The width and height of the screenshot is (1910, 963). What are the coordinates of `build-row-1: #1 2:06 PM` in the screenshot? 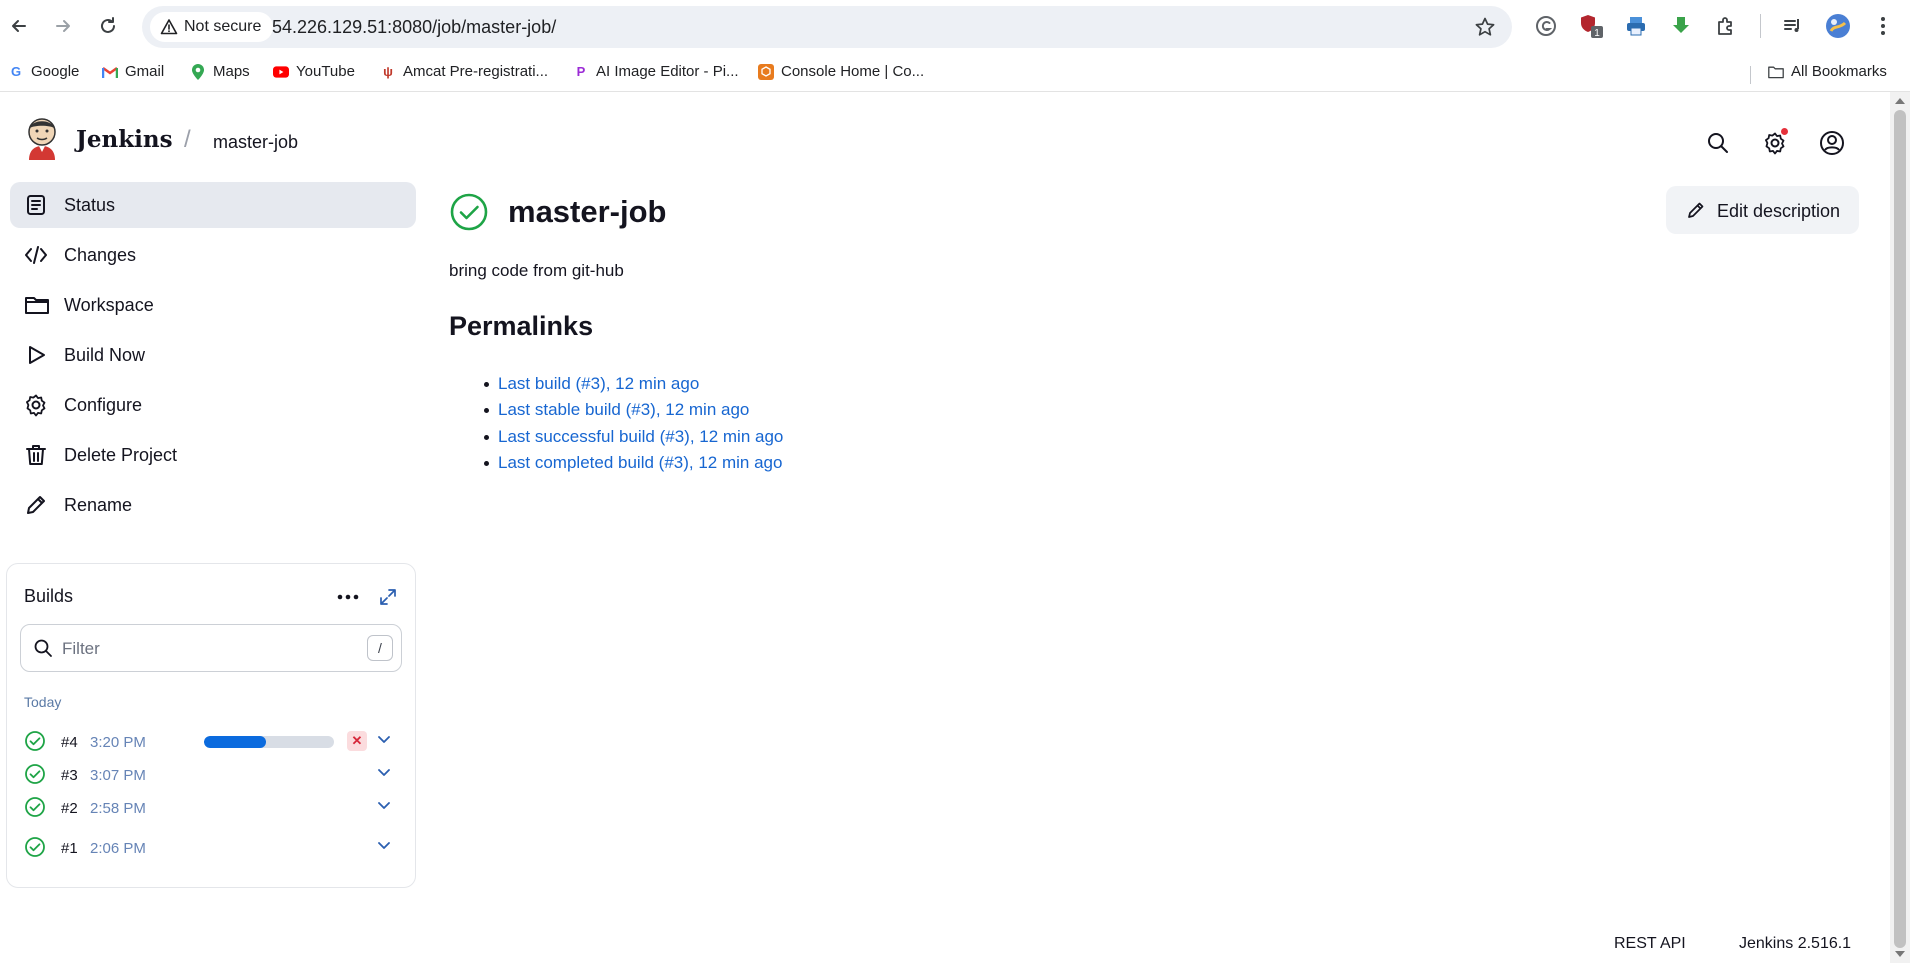 It's located at (212, 848).